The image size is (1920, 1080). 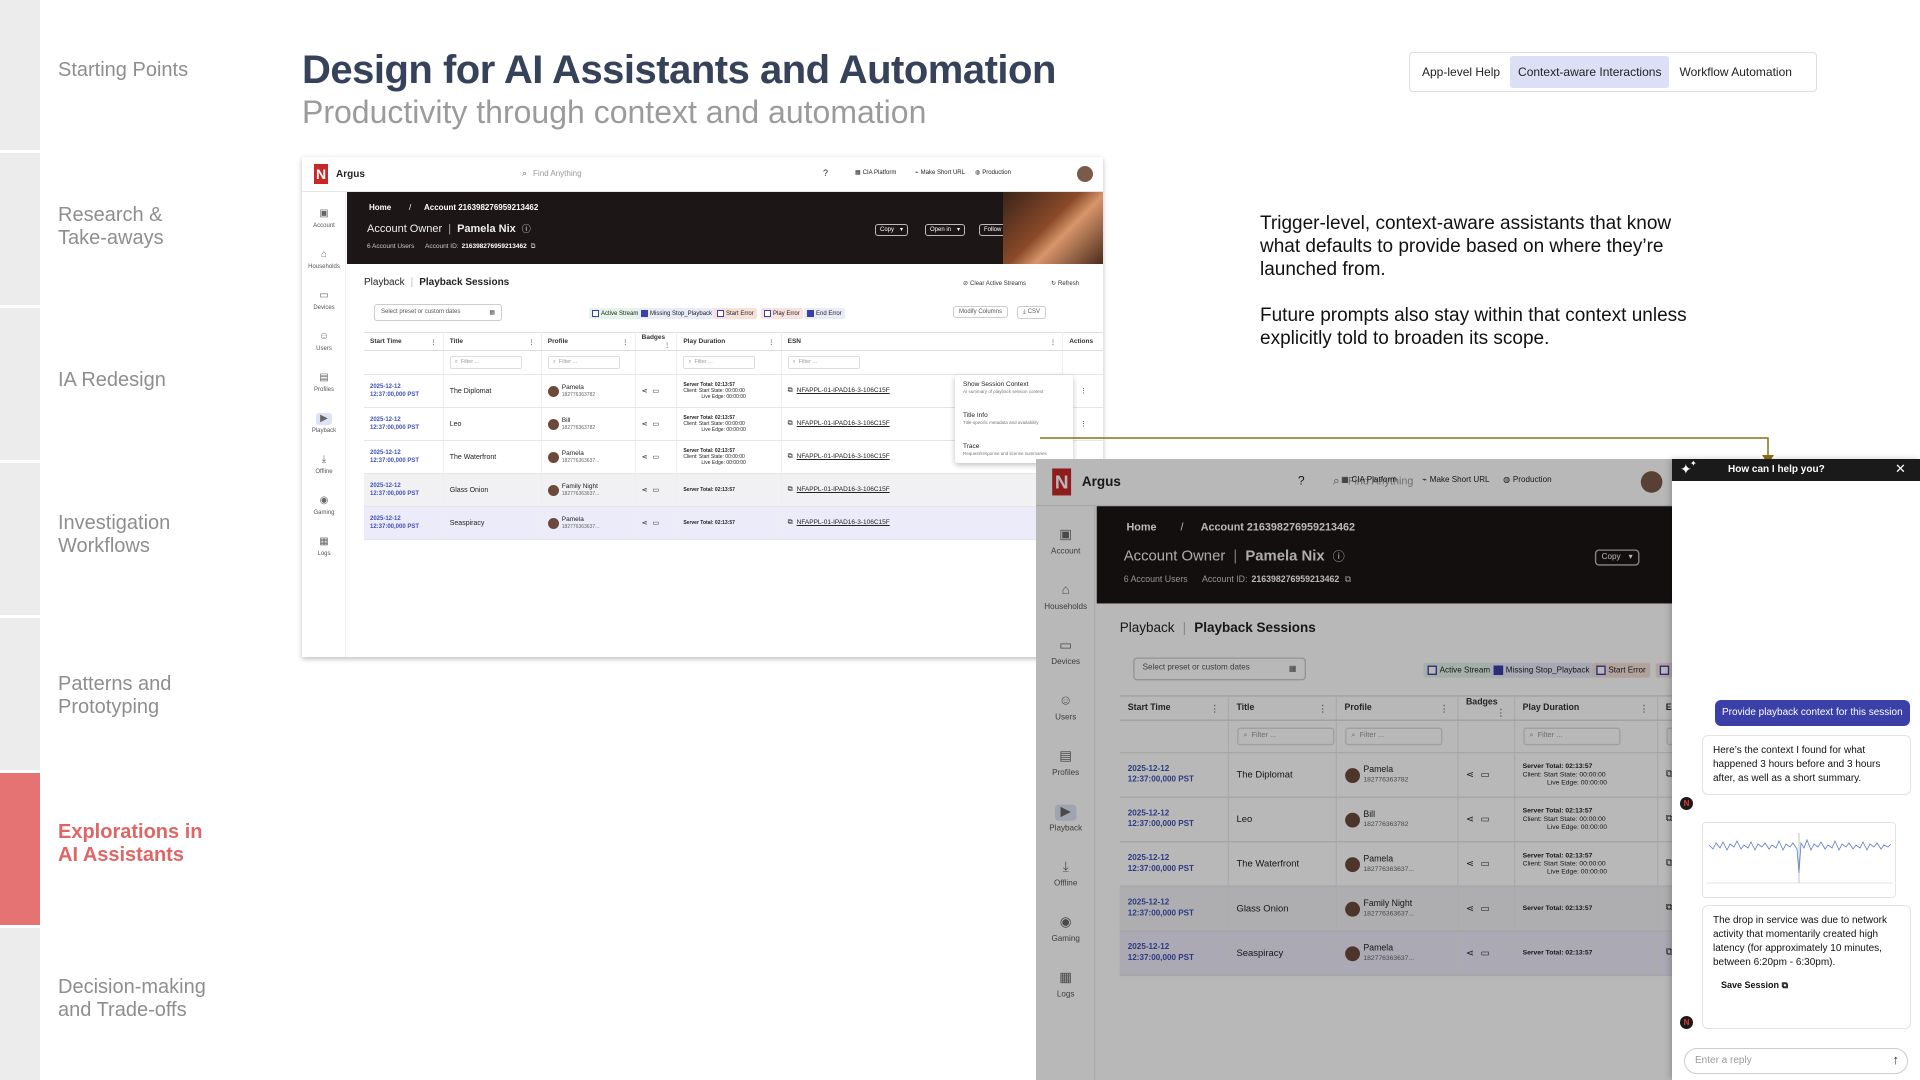 What do you see at coordinates (644, 457) in the screenshot?
I see `share-icon: ⋖` at bounding box center [644, 457].